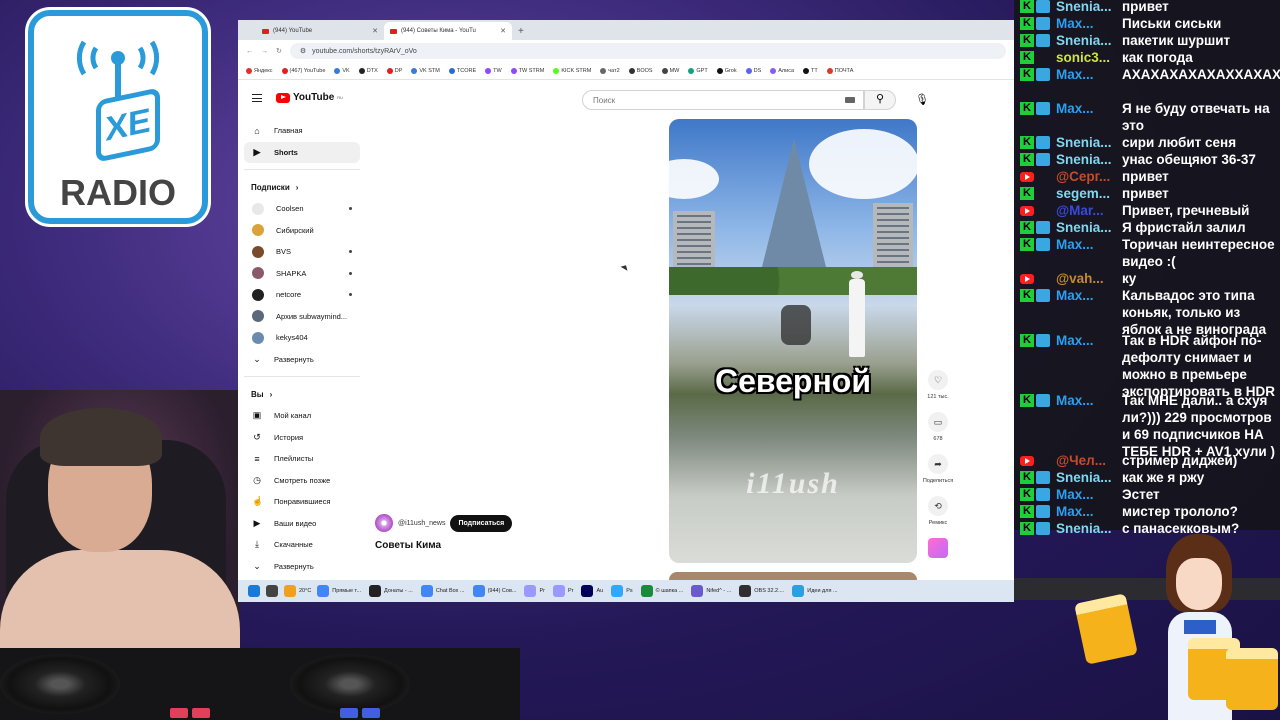 The image size is (1280, 720). Describe the element at coordinates (481, 523) in the screenshot. I see `subscribe-button: Подписаться` at that location.